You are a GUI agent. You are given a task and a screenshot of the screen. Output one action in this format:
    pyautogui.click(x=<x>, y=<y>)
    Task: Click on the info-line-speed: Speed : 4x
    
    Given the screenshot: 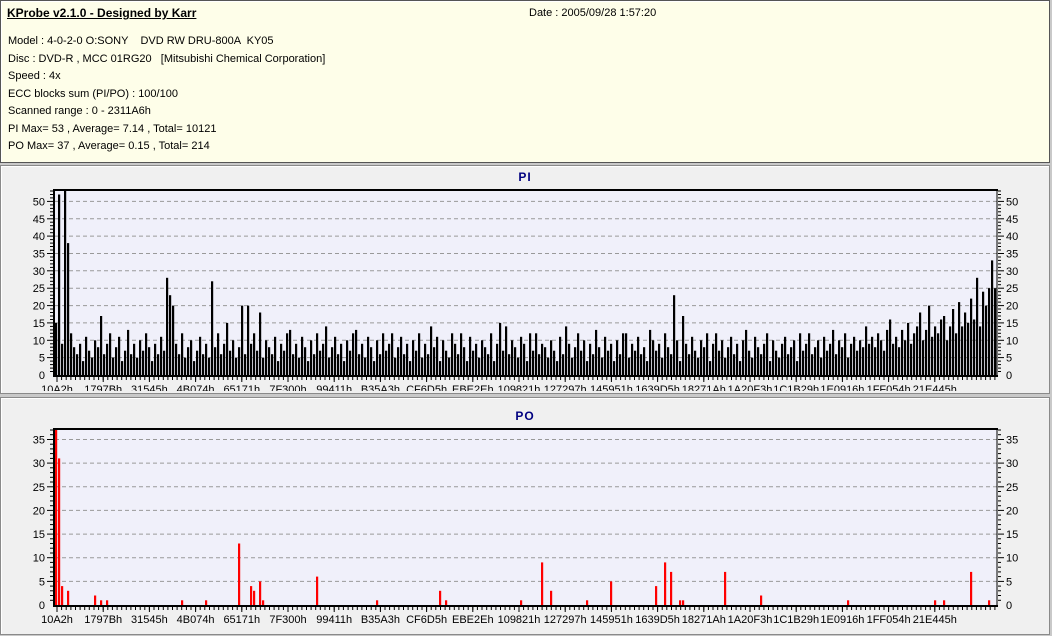 What is the action you would take?
    pyautogui.click(x=34, y=76)
    